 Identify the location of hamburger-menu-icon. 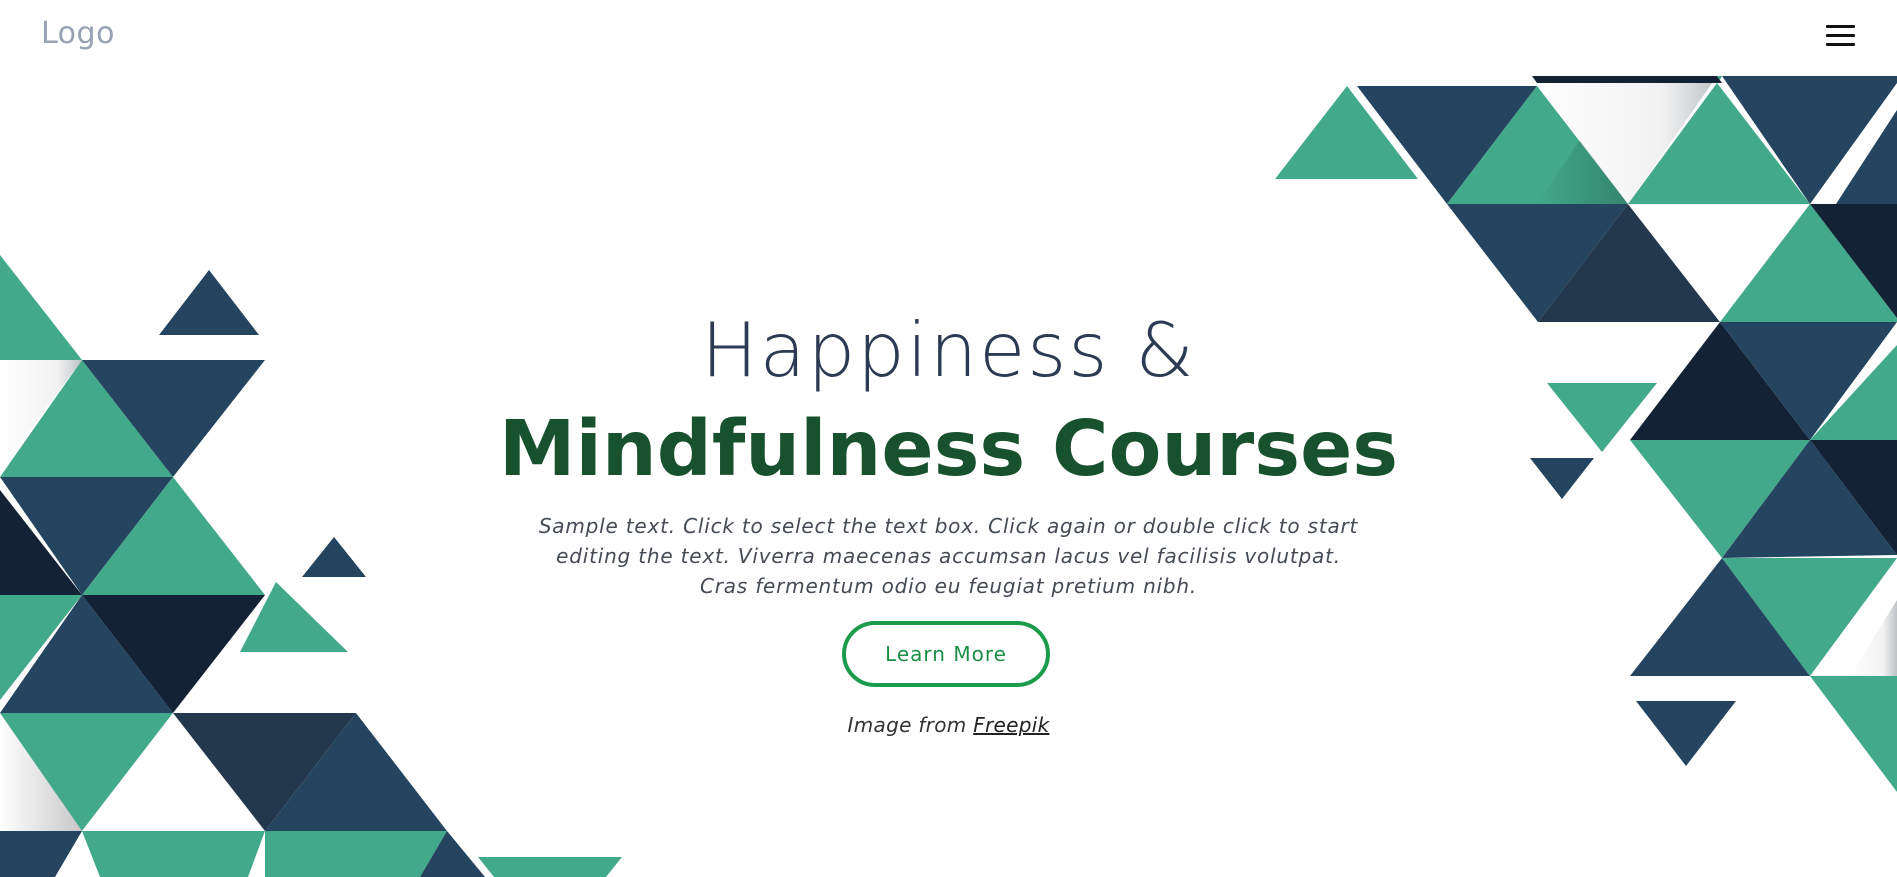
(1840, 36).